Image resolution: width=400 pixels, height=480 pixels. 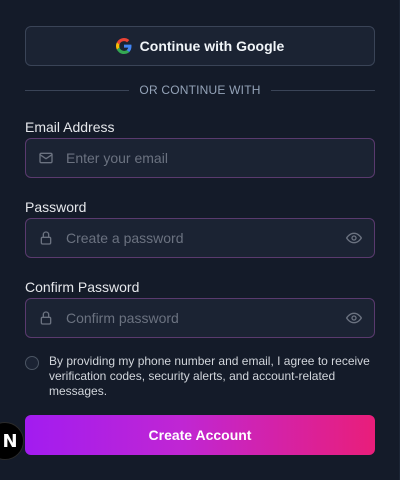 I want to click on n-logo-icon: N, so click(x=10, y=441).